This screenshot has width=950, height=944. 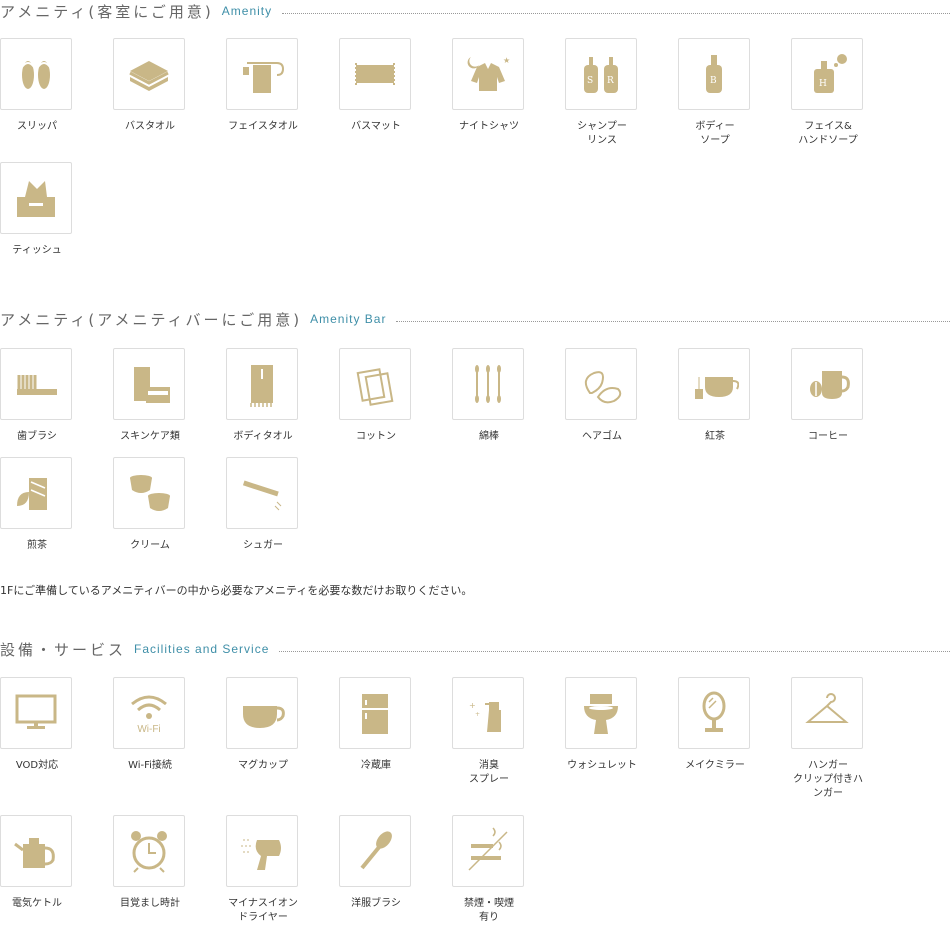 What do you see at coordinates (475, 11) in the screenshot?
I see `section-title-amenity: アメニティ(客室にご用意) Amenity` at bounding box center [475, 11].